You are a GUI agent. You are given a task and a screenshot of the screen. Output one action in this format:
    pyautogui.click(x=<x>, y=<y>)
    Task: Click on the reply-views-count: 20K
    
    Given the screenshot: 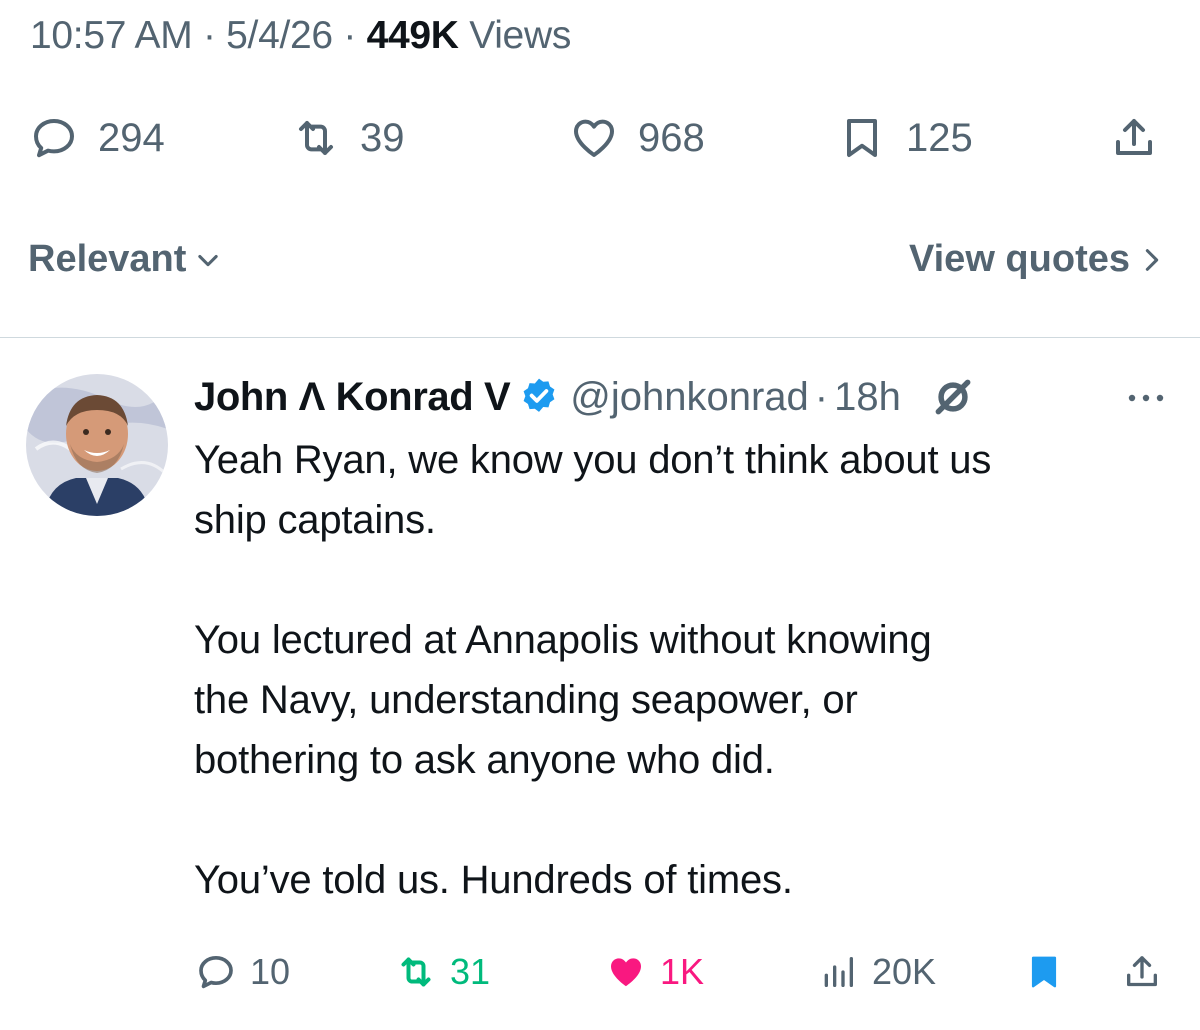 What is the action you would take?
    pyautogui.click(x=904, y=971)
    